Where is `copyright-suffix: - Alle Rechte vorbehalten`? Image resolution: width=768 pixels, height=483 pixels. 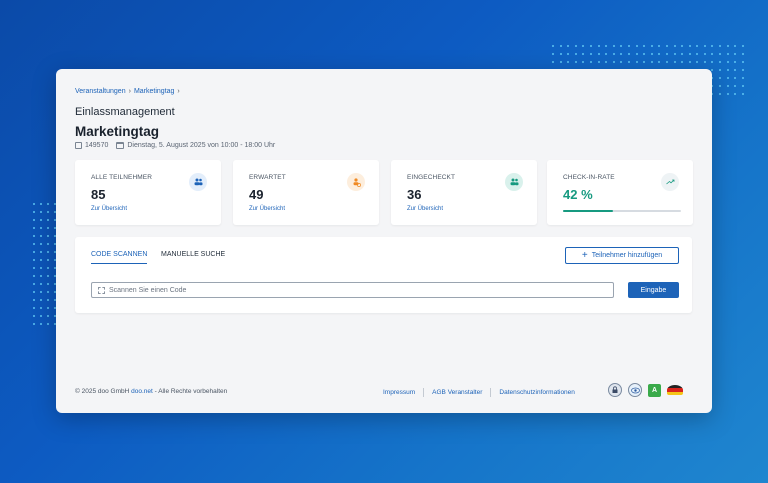 copyright-suffix: - Alle Rechte vorbehalten is located at coordinates (191, 391).